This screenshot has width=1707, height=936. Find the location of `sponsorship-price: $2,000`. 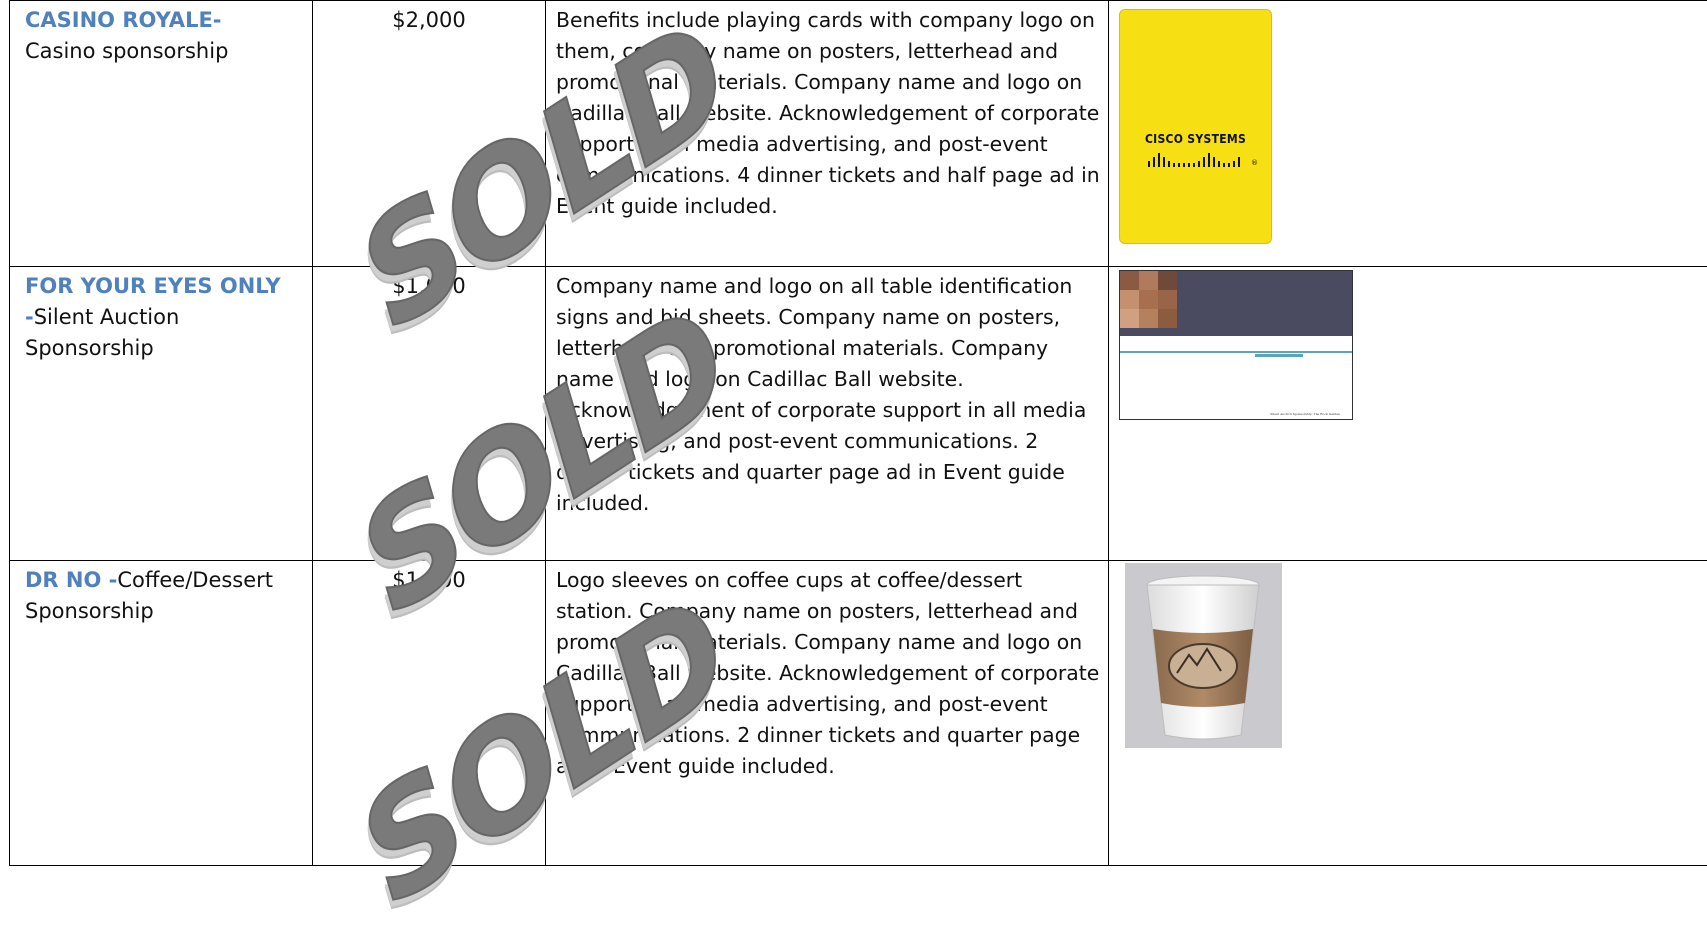

sponsorship-price: $2,000 is located at coordinates (428, 20).